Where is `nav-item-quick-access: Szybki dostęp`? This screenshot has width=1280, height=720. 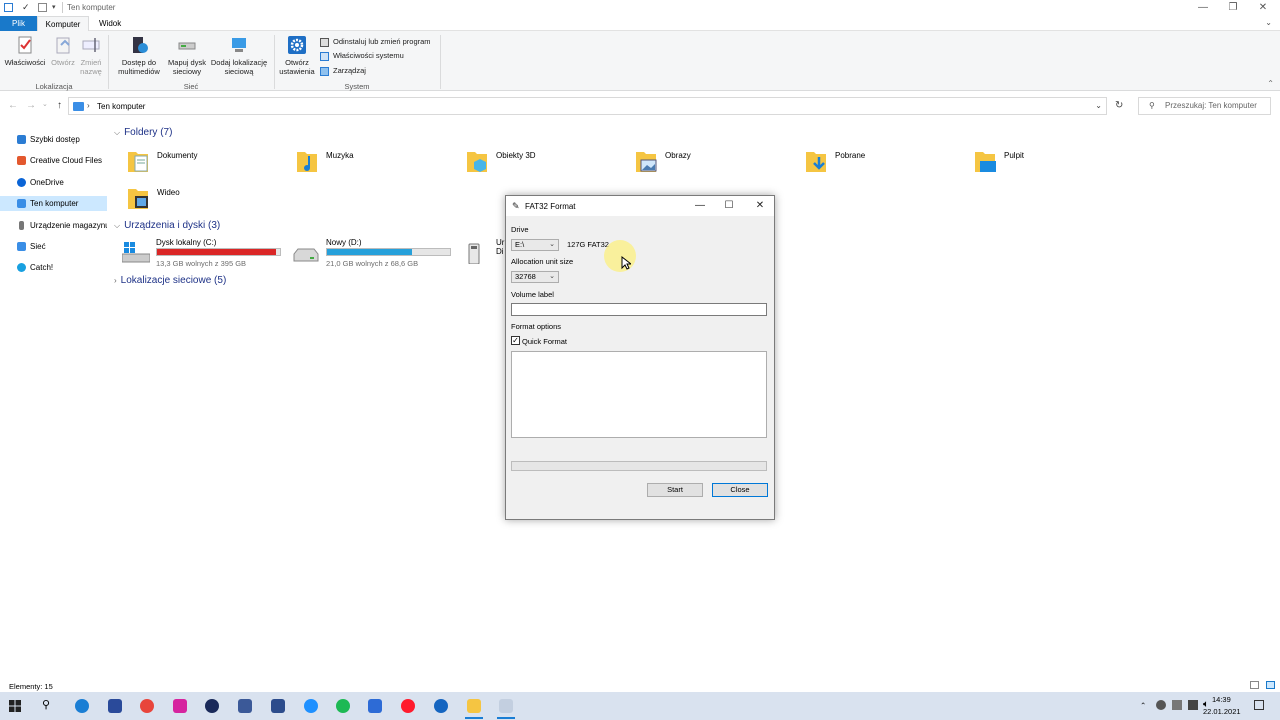 nav-item-quick-access: Szybki dostęp is located at coordinates (53, 139).